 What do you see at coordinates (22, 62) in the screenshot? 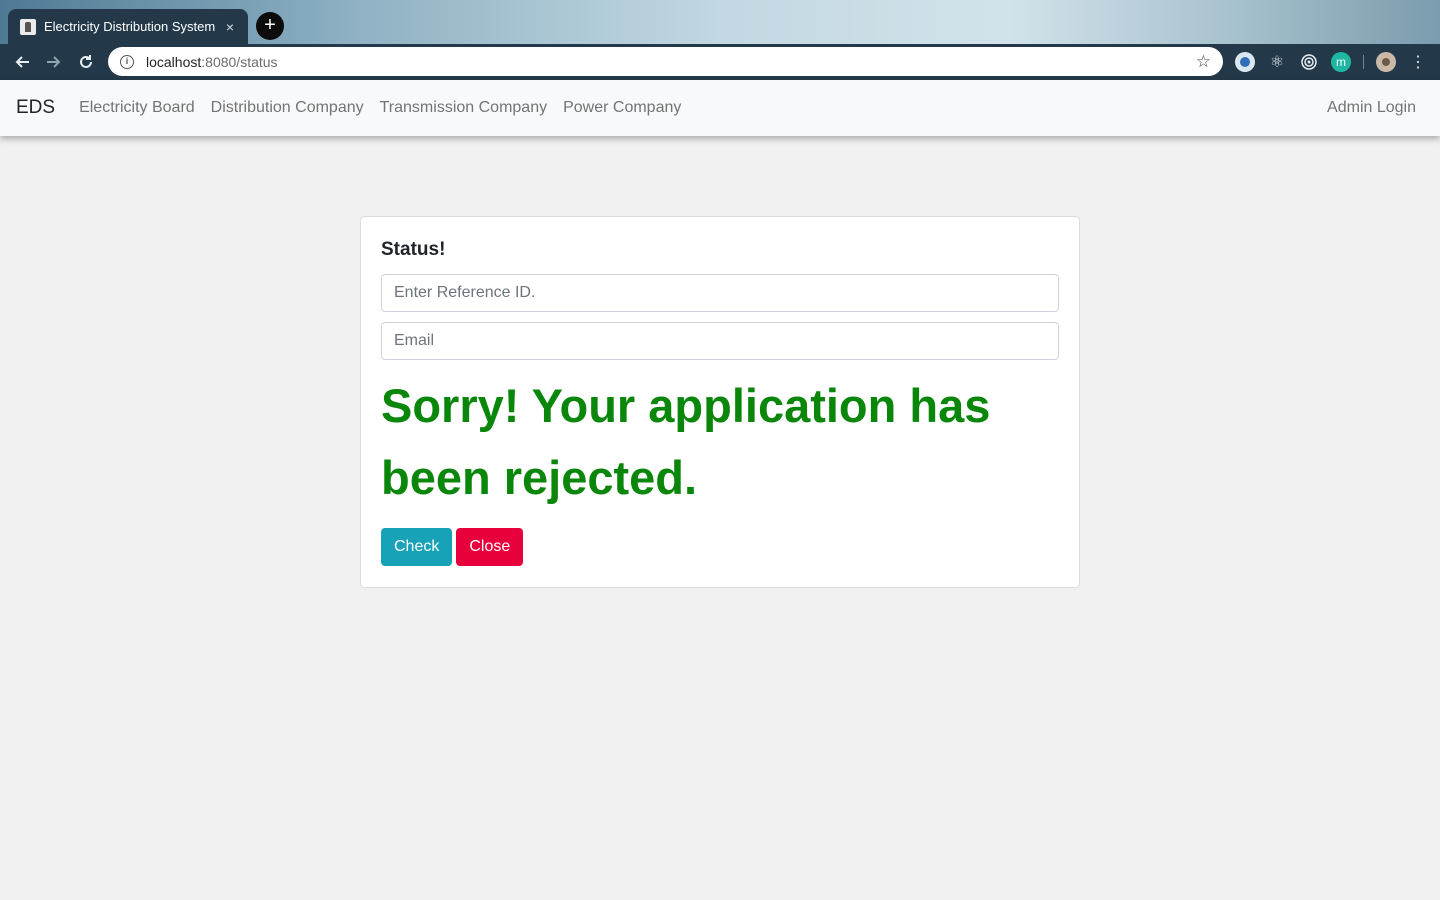
I see `back-arrow-icon` at bounding box center [22, 62].